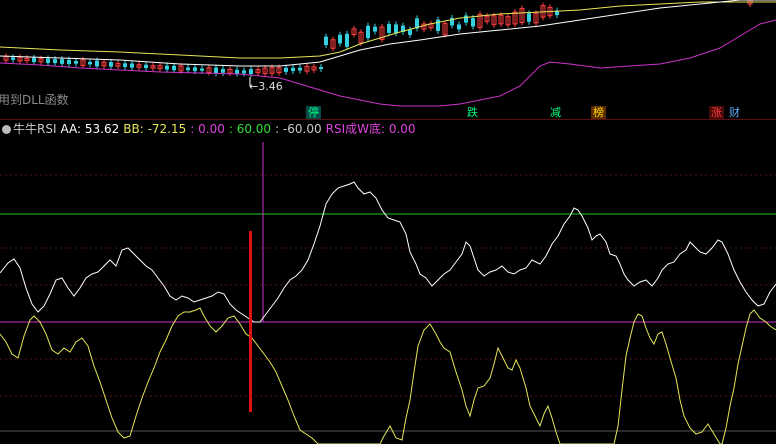  Describe the element at coordinates (734, 113) in the screenshot. I see `badge-finance: 财` at that location.